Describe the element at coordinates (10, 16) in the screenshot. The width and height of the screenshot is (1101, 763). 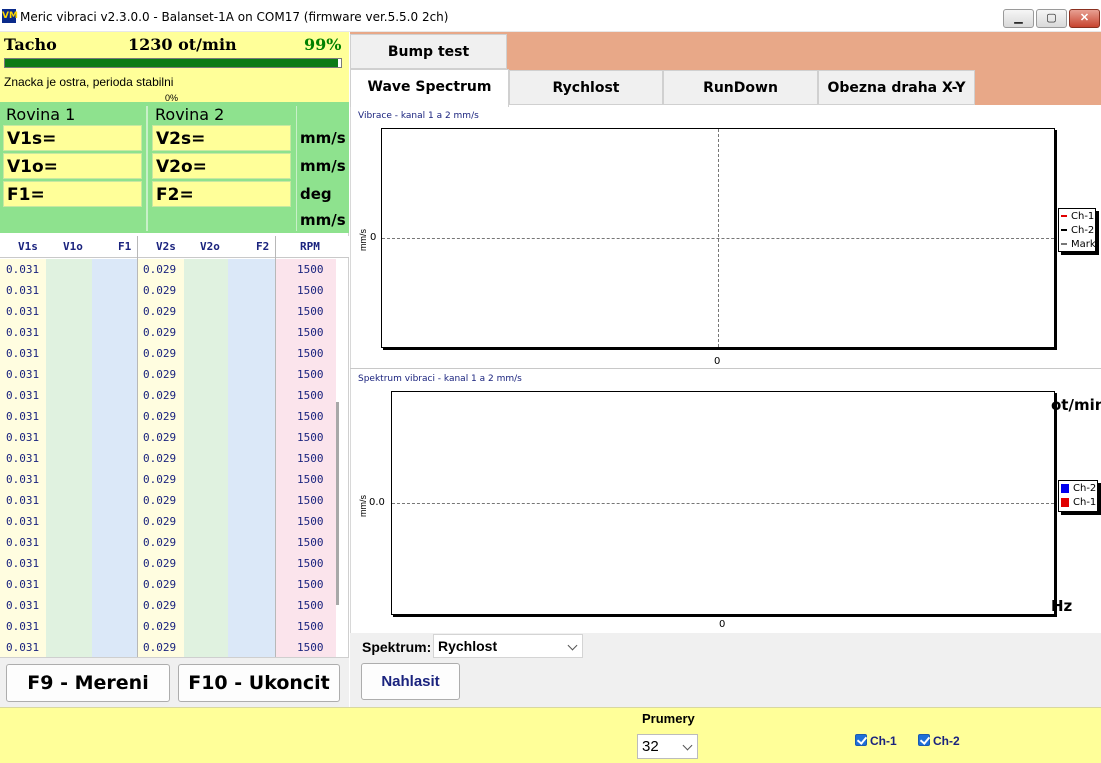
I see `app-logo-icon: VM` at that location.